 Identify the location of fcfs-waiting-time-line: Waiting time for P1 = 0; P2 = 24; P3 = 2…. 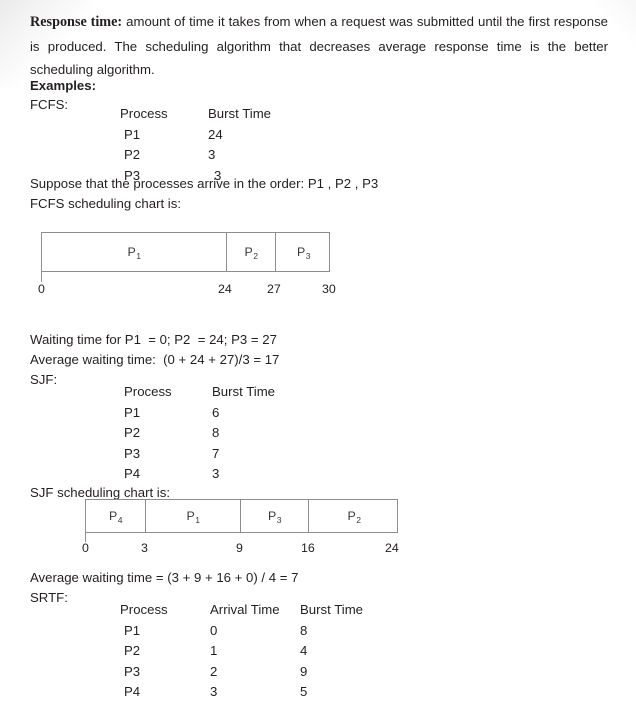
(153, 339).